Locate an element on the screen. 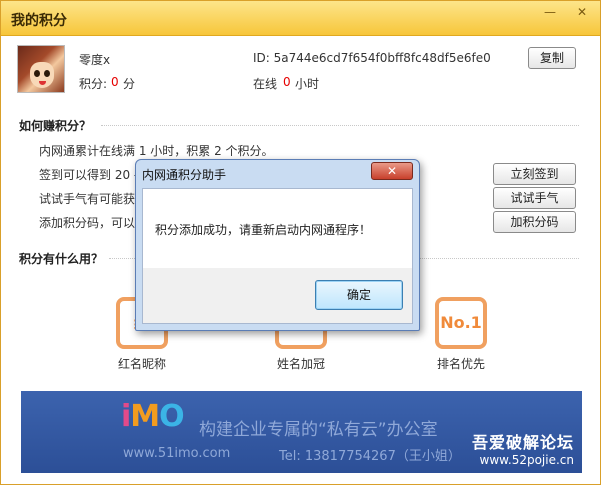 Image resolution: width=601 pixels, height=485 pixels. earn-rule-luck: 试试手气有可能获 is located at coordinates (87, 199).